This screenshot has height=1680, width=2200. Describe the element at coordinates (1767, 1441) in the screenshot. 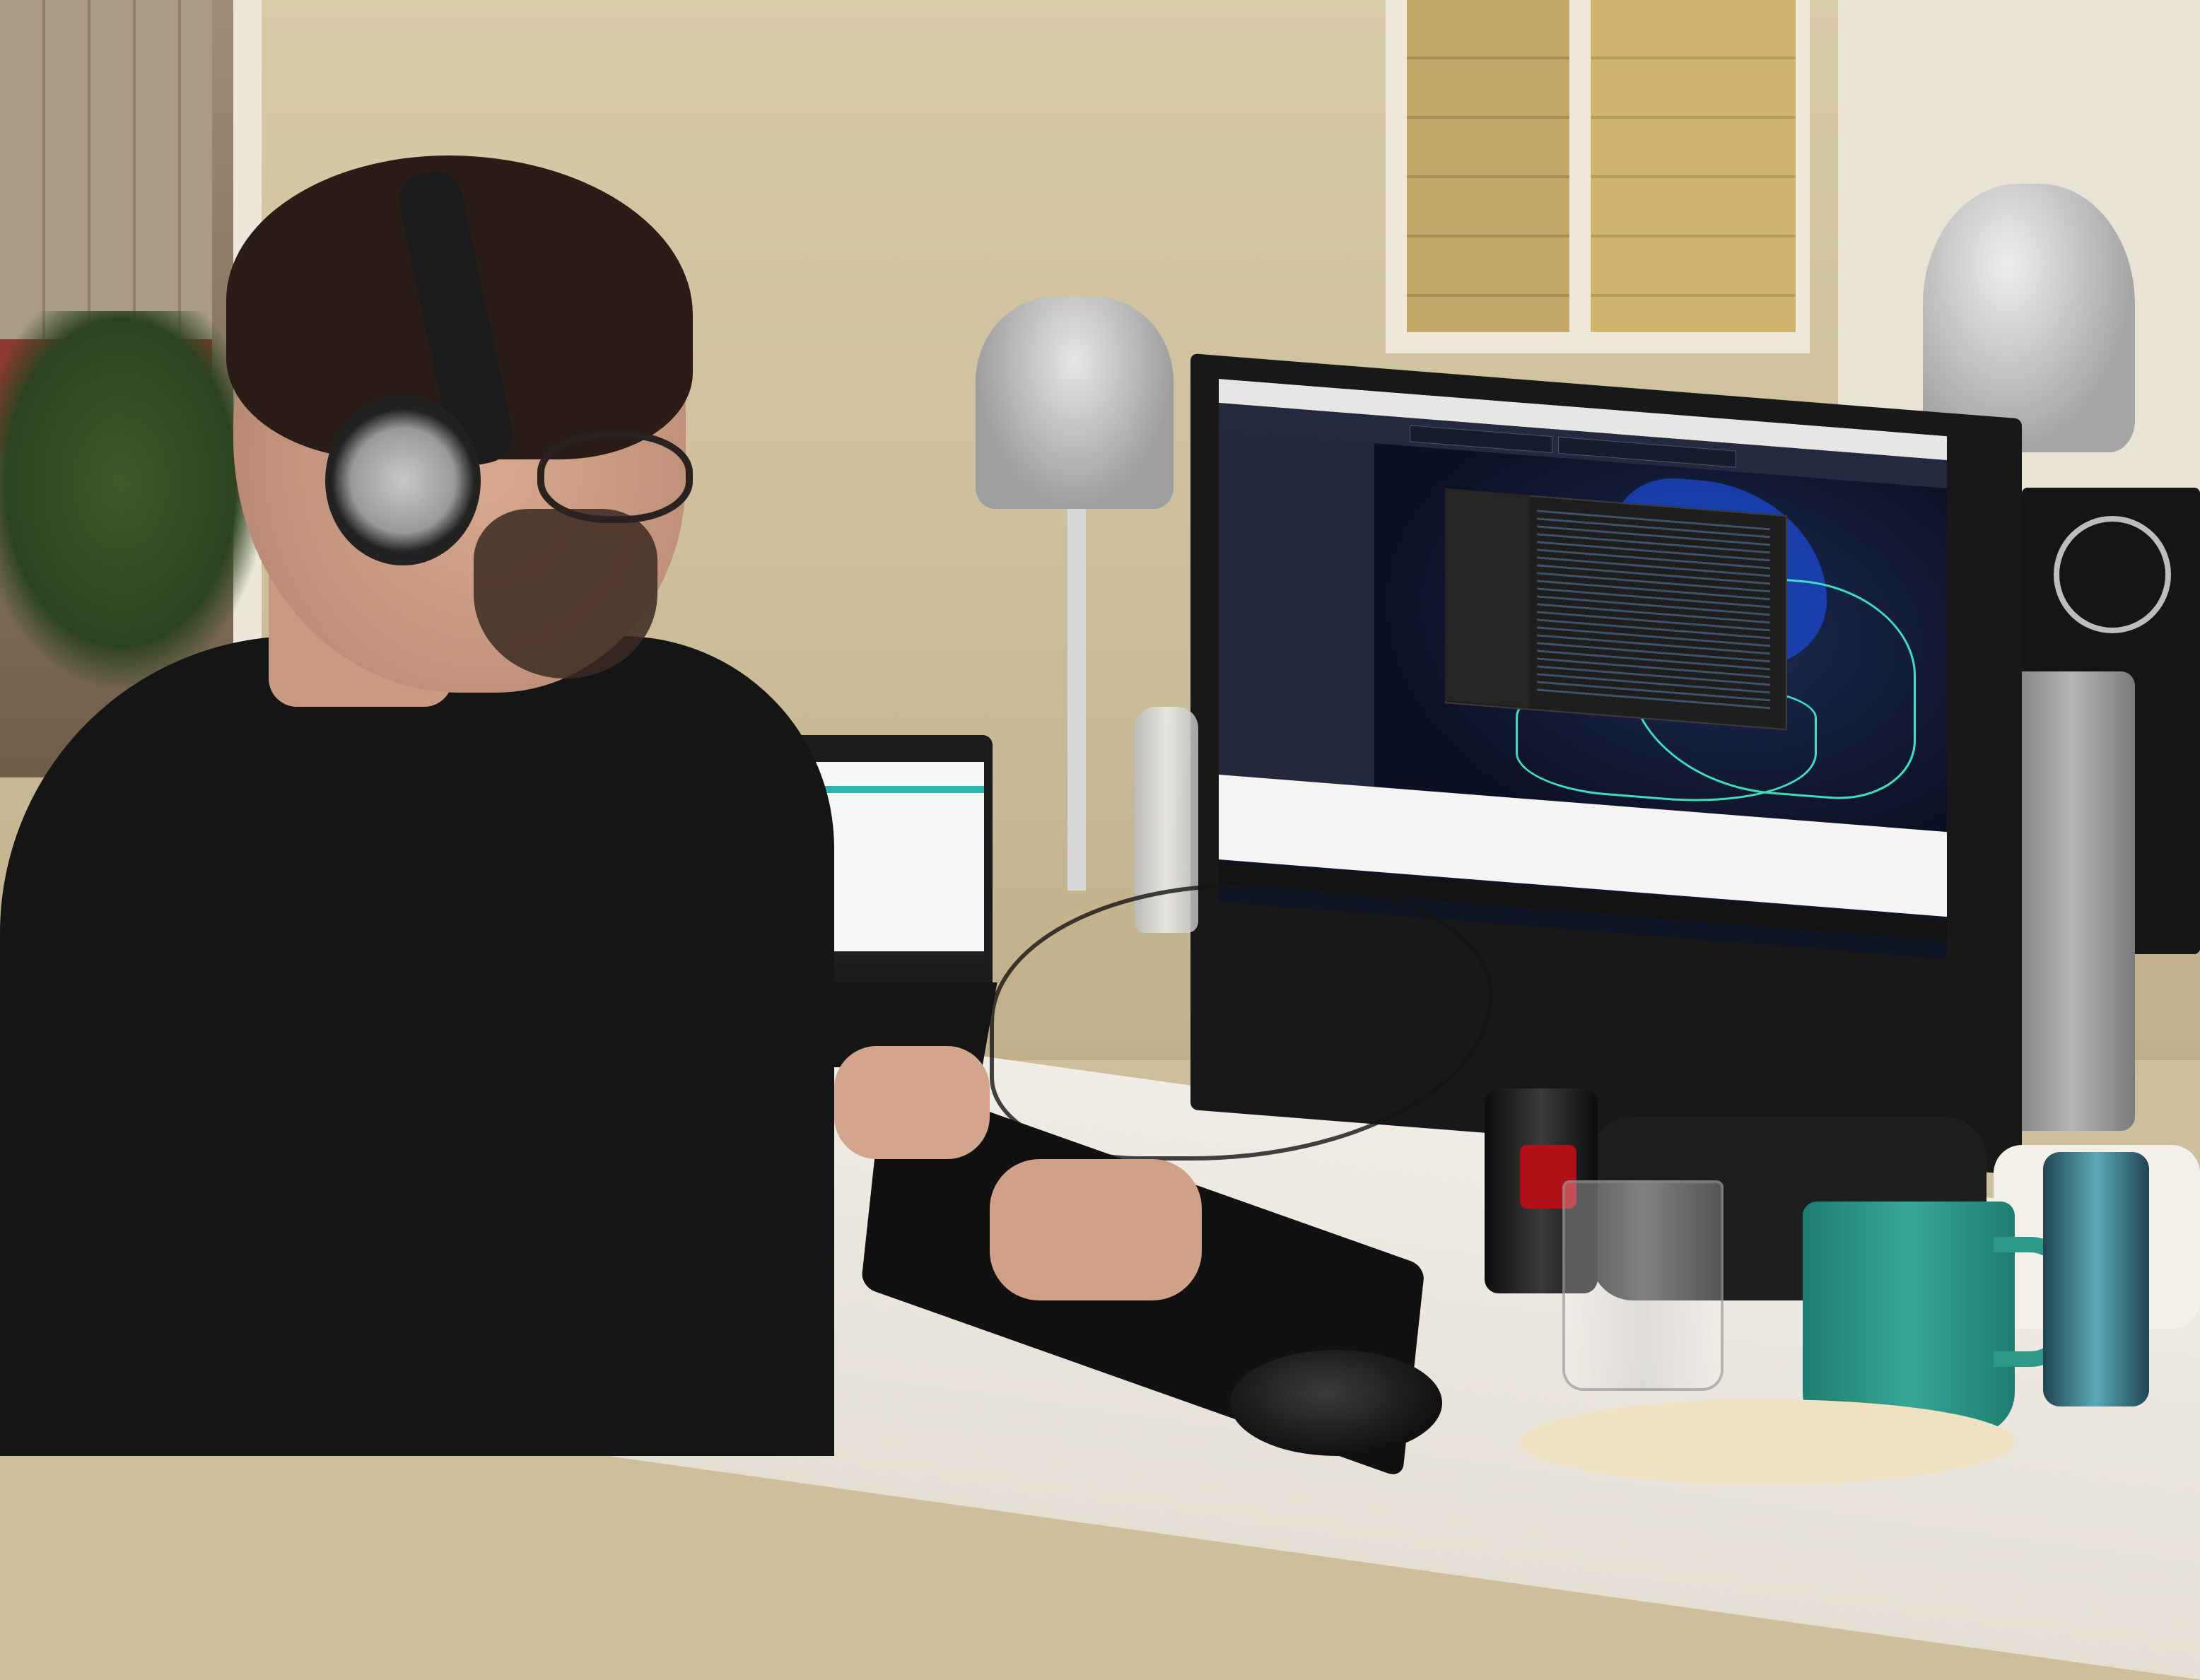

I see `plate` at that location.